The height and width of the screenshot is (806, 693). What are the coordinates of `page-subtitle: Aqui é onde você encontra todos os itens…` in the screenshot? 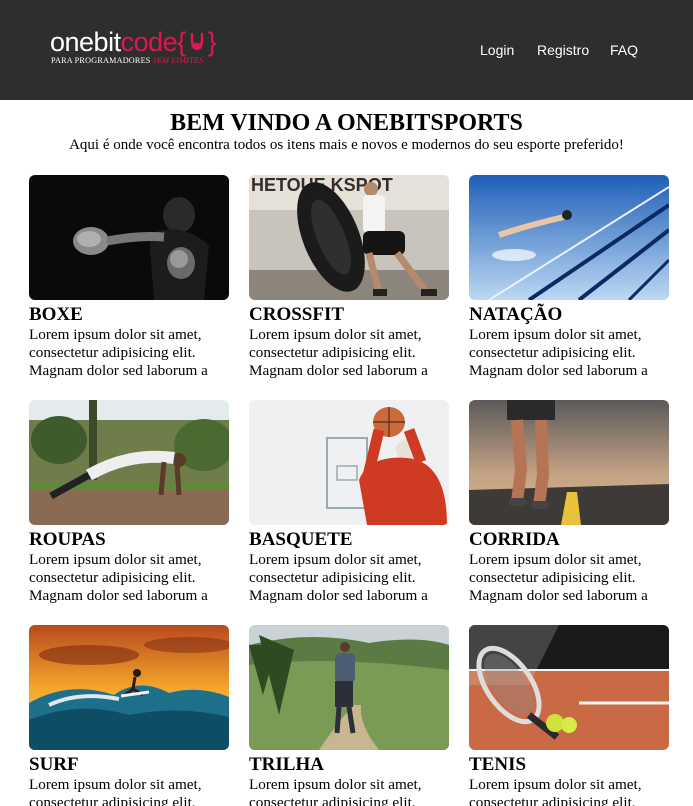 It's located at (346, 145).